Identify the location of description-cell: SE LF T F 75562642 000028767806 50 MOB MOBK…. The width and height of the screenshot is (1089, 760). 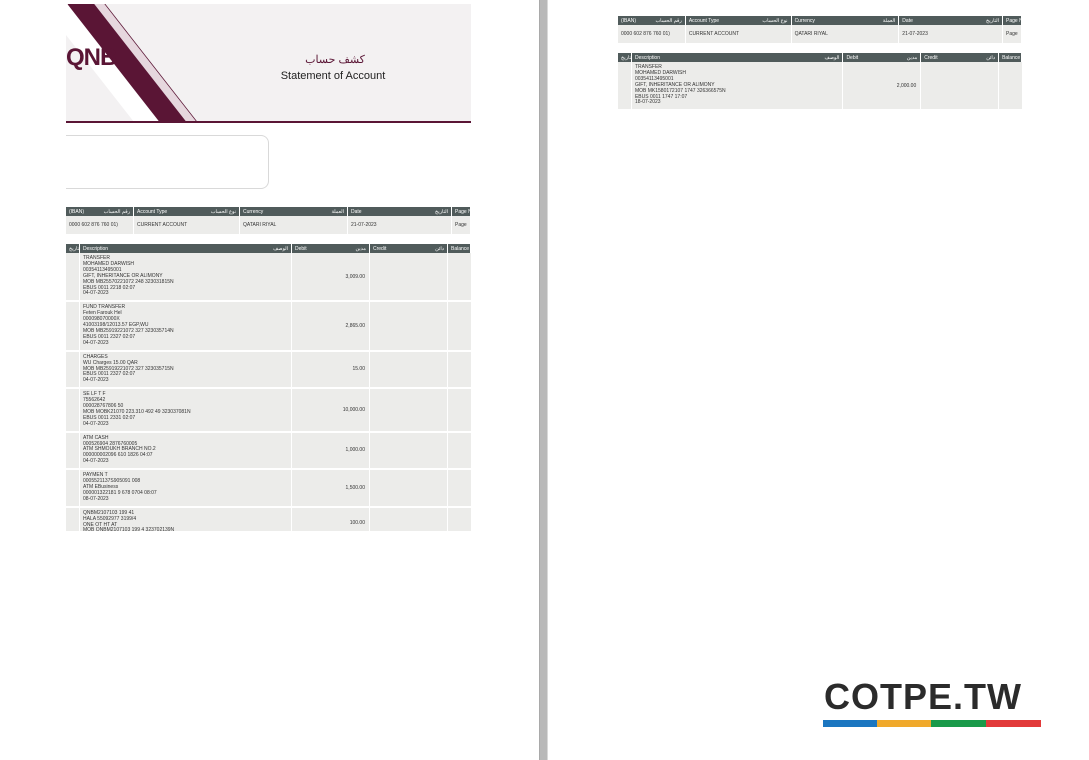
(186, 410).